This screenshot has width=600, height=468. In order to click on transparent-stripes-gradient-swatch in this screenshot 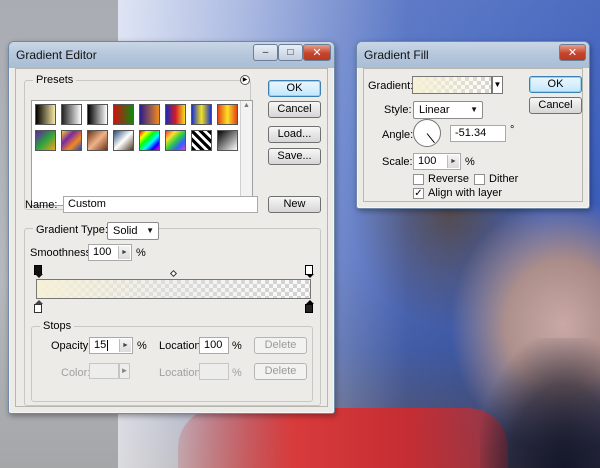, I will do `click(201, 140)`.